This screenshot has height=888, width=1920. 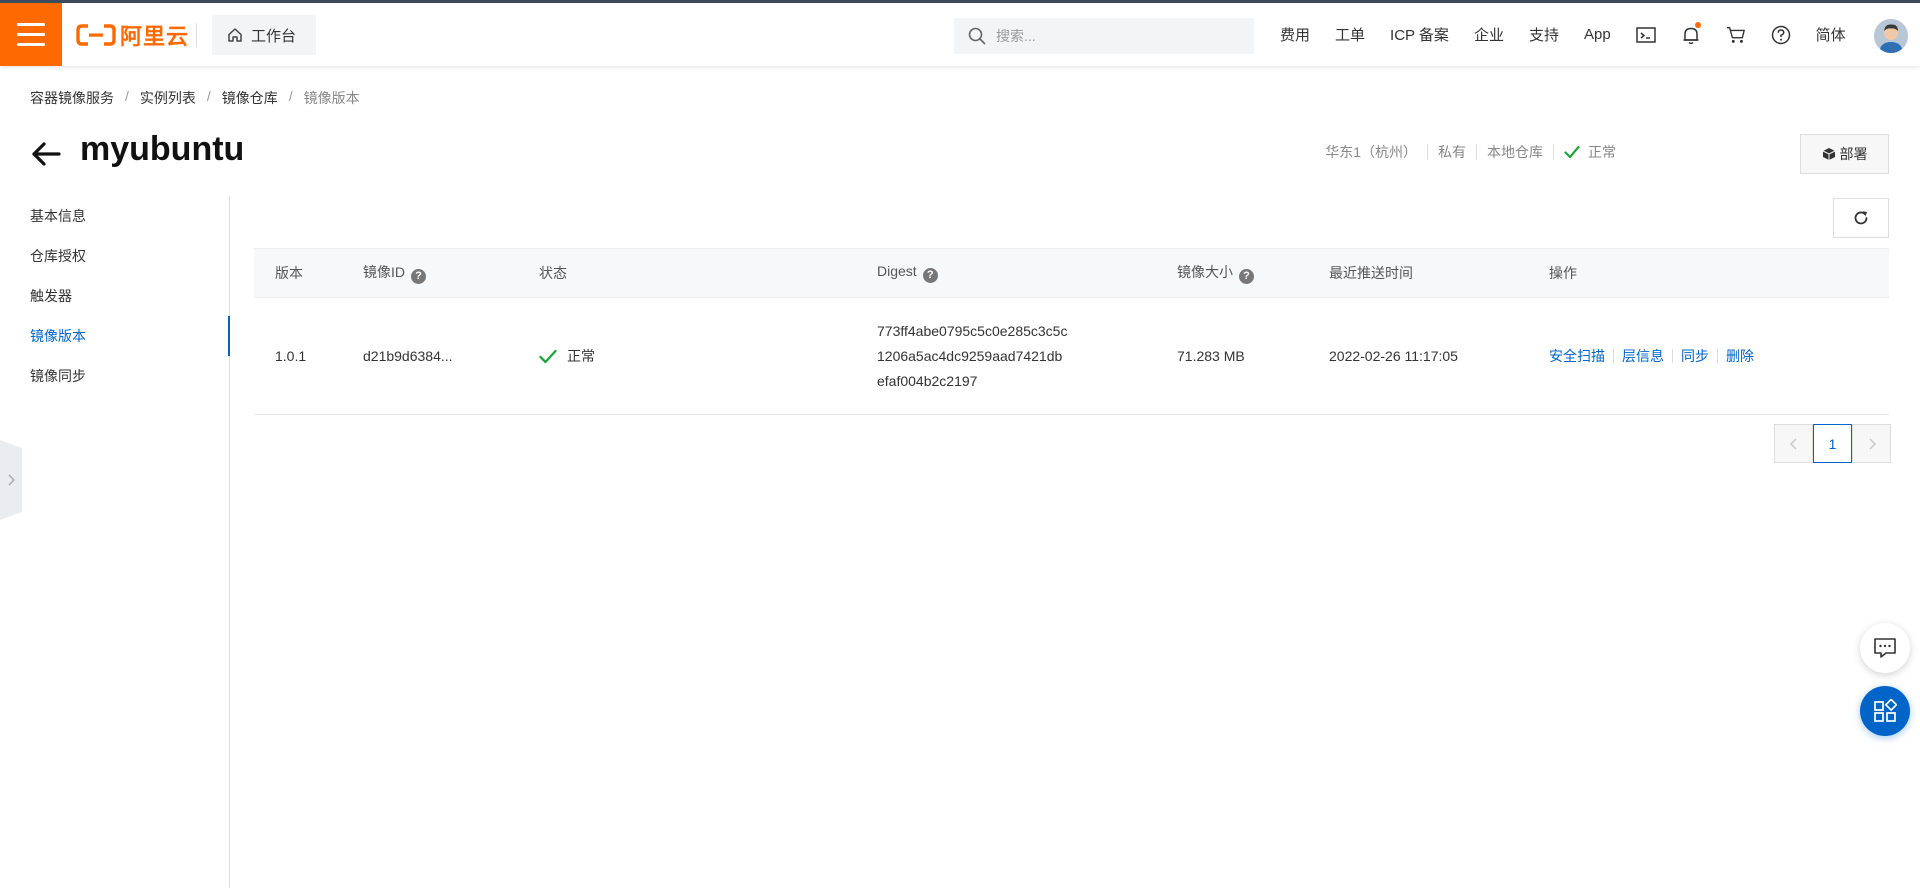 I want to click on delete-link: 删除, so click(x=1739, y=356).